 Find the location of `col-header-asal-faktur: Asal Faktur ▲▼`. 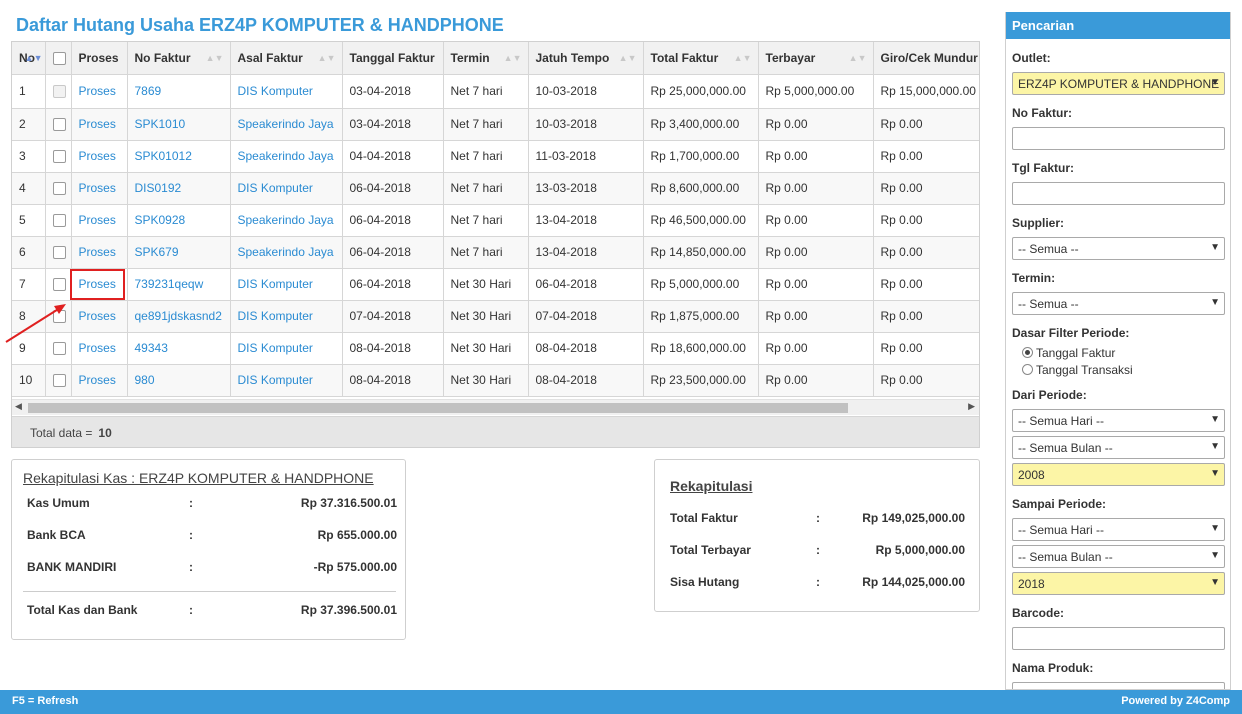

col-header-asal-faktur: Asal Faktur ▲▼ is located at coordinates (286, 58).